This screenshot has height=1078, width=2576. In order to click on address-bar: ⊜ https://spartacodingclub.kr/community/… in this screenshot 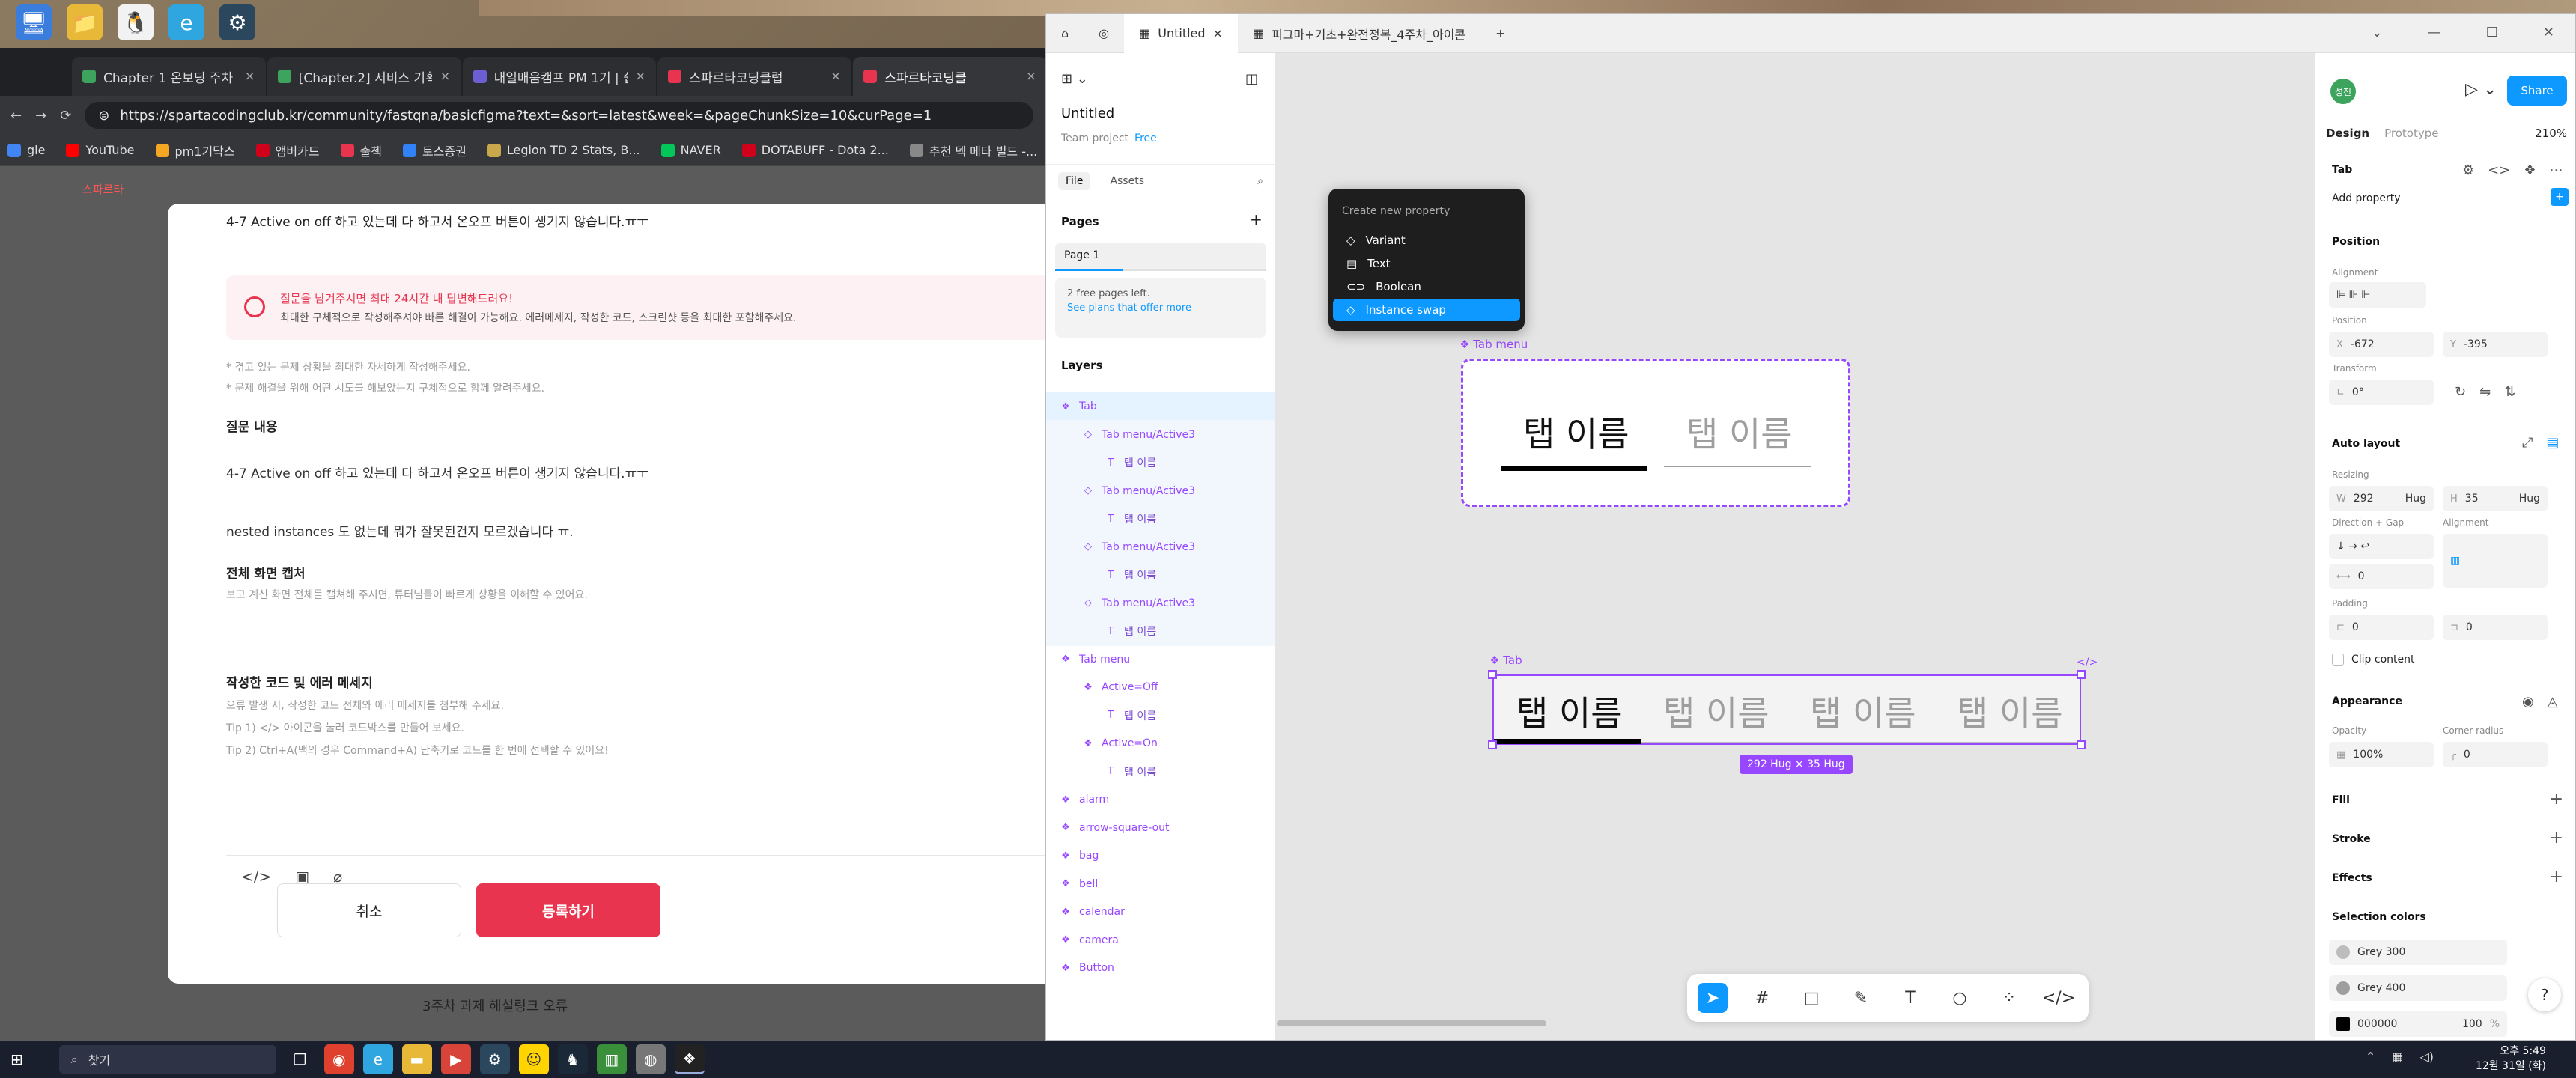, I will do `click(559, 115)`.